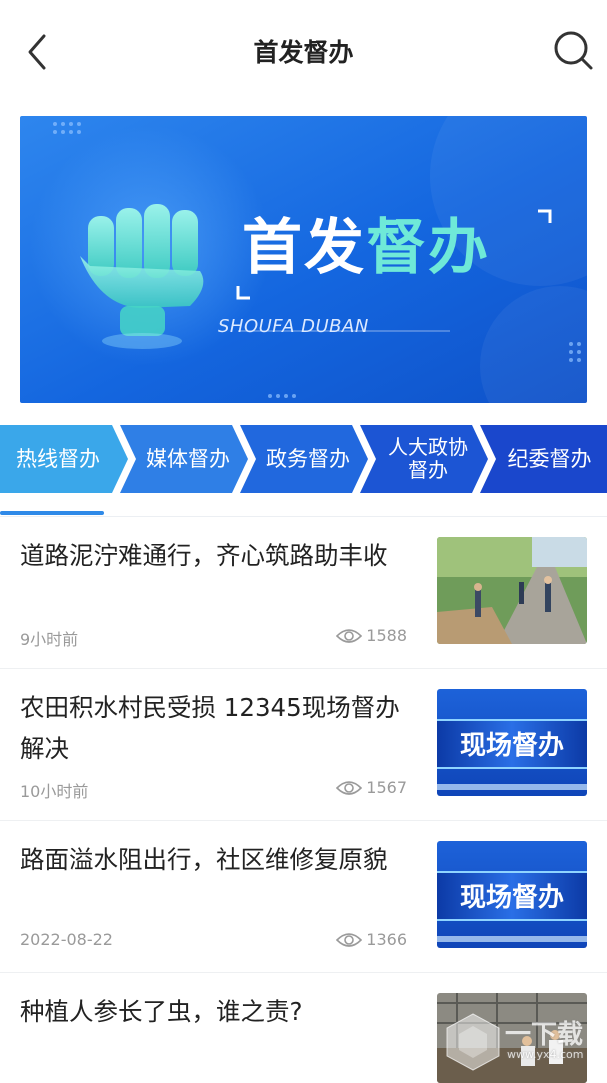 The height and width of the screenshot is (1083, 607). I want to click on article-views: 1366, so click(371, 939).